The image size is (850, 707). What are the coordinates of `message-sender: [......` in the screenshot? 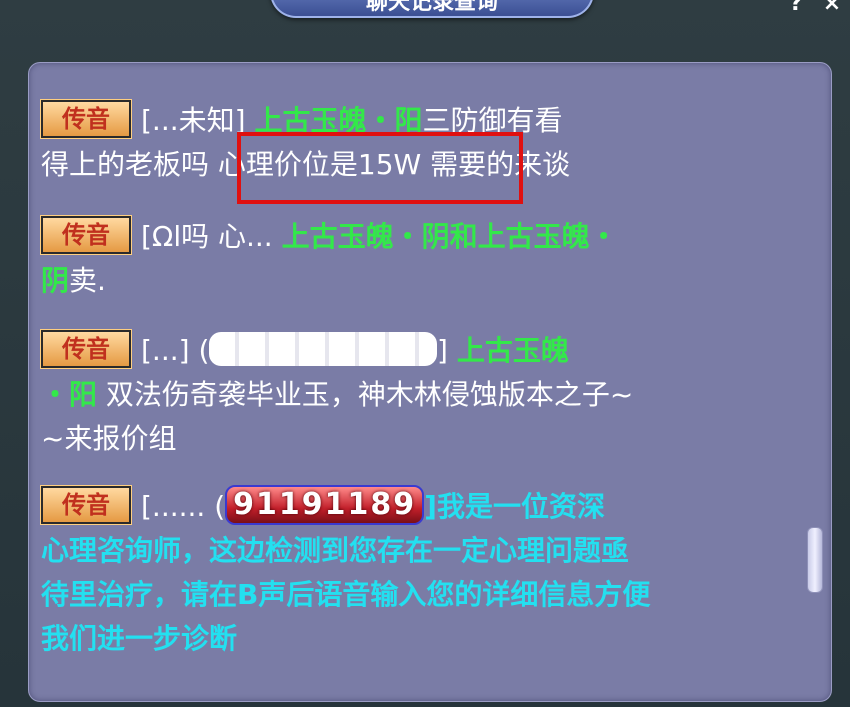 It's located at (173, 506).